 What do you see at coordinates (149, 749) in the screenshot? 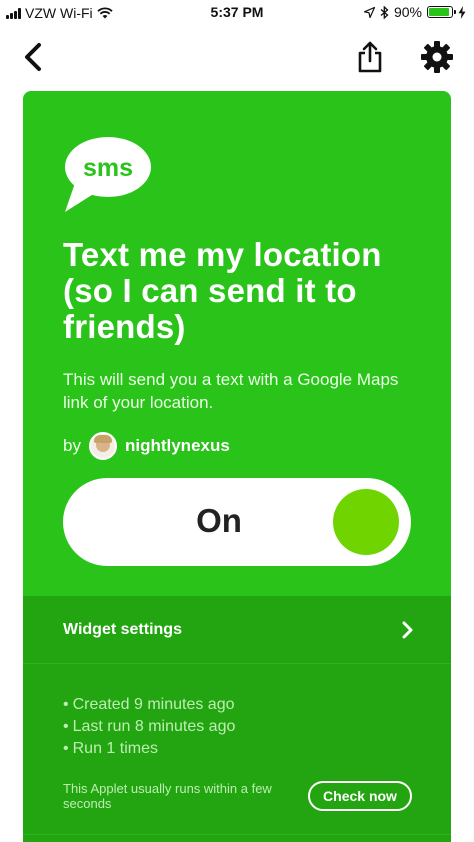
I see `run-count-stat: Run 1 times` at bounding box center [149, 749].